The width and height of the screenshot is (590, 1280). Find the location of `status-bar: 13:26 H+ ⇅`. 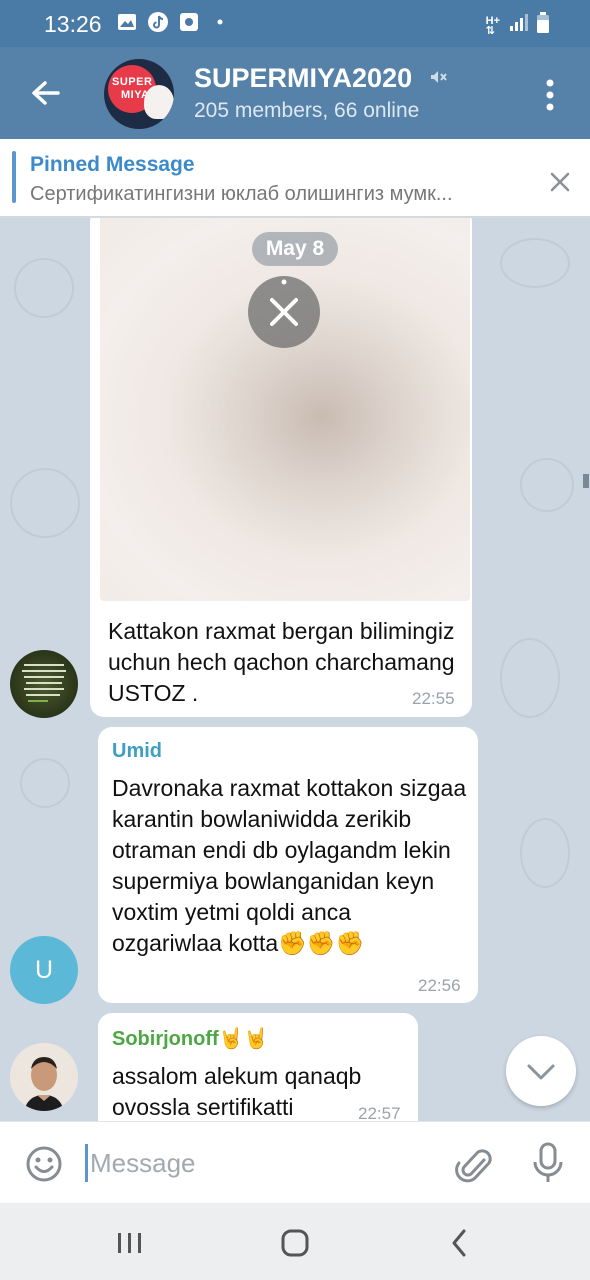

status-bar: 13:26 H+ ⇅ is located at coordinates (295, 23).